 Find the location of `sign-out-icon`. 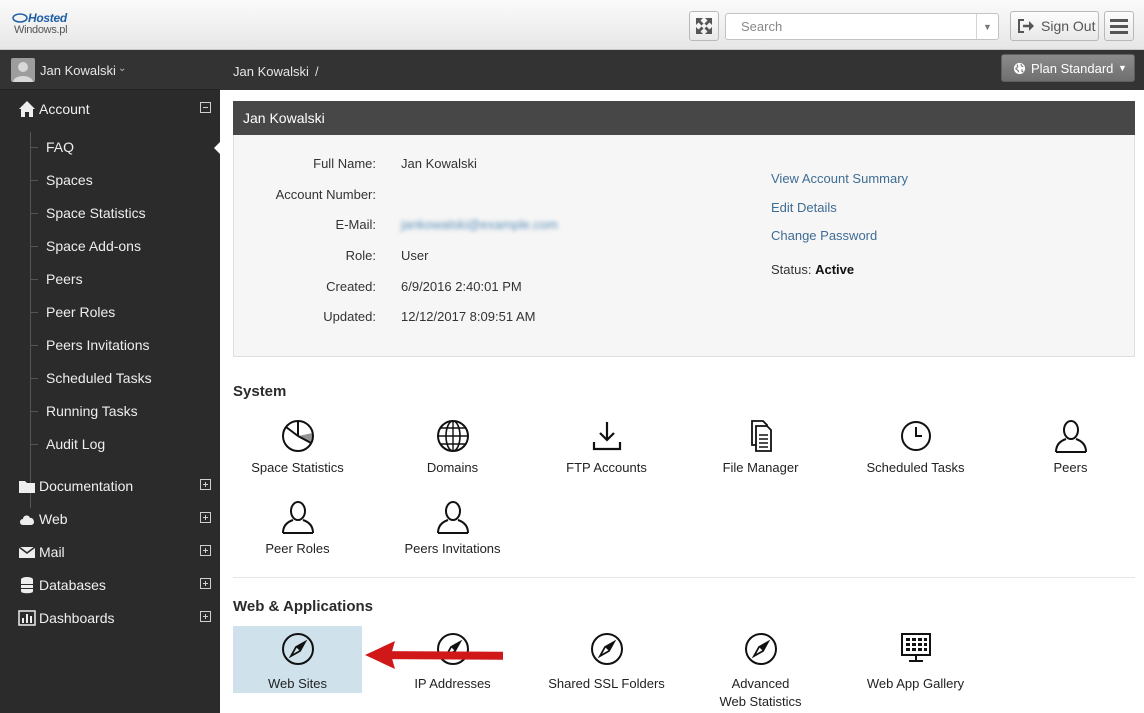

sign-out-icon is located at coordinates (1026, 26).